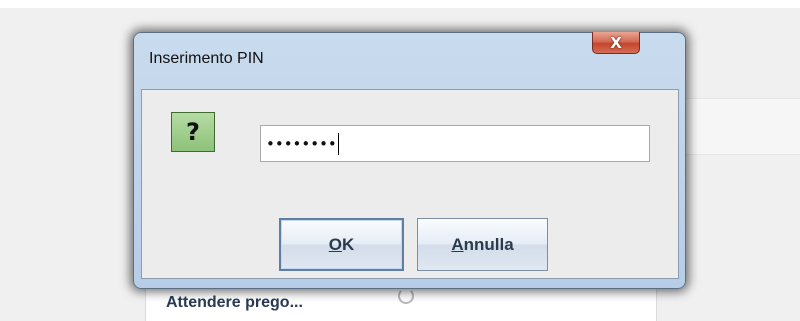  I want to click on close-icon: X, so click(616, 42).